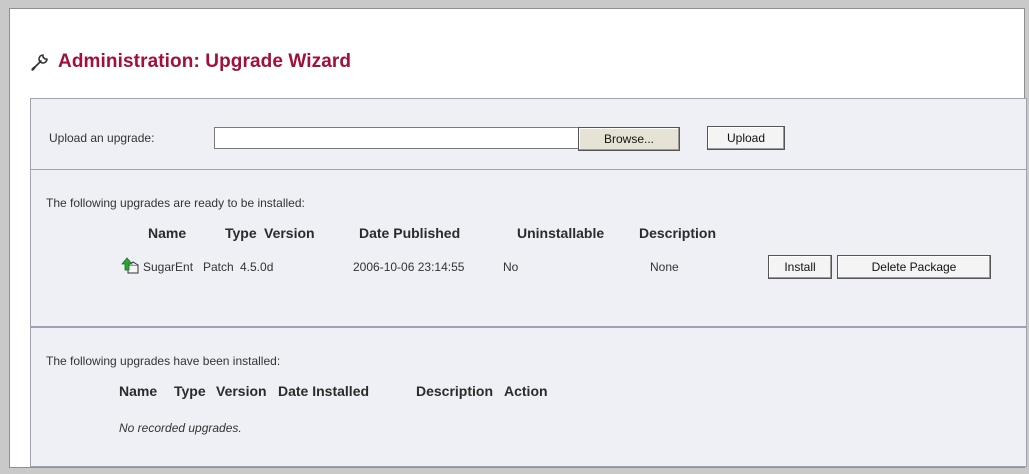 The height and width of the screenshot is (474, 1029). What do you see at coordinates (324, 391) in the screenshot?
I see `installed-column-header-date-installed: Date Installed` at bounding box center [324, 391].